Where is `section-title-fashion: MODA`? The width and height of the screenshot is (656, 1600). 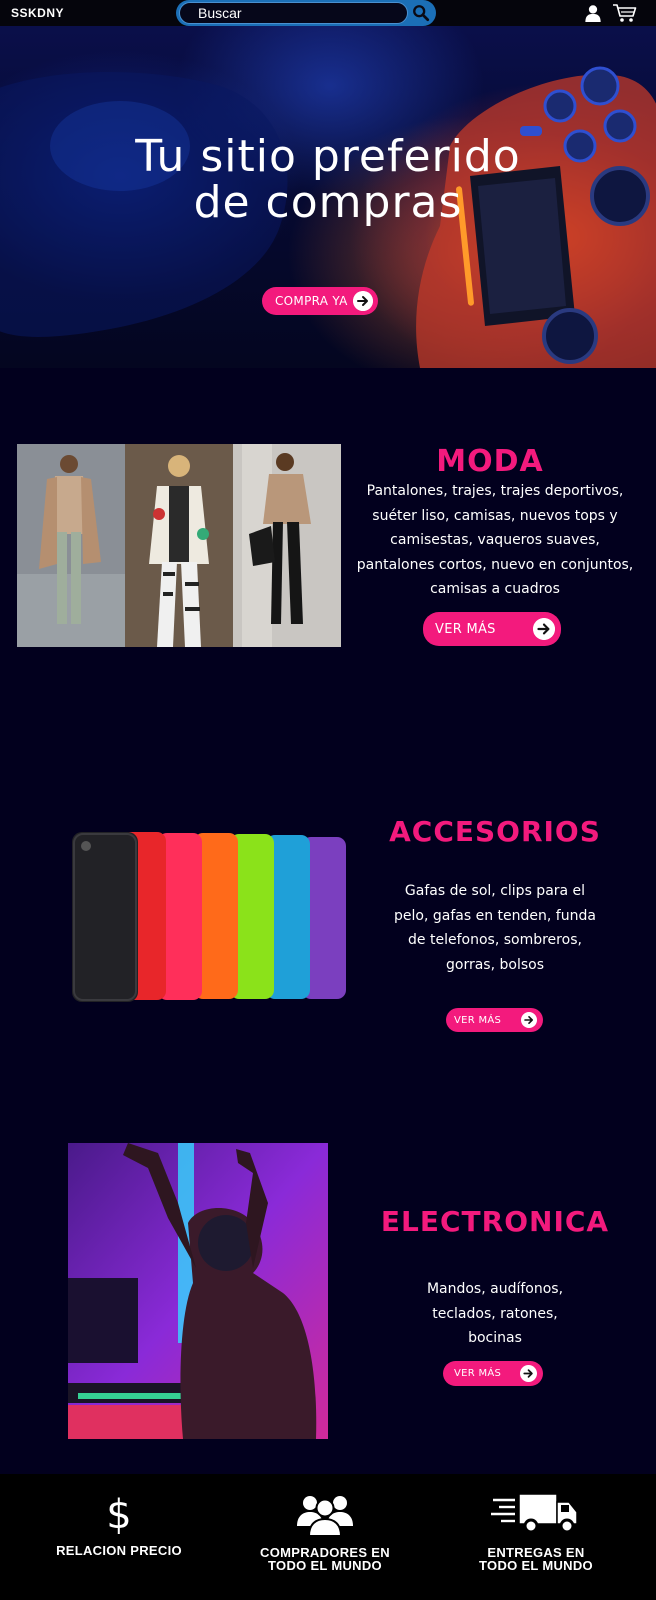
section-title-fashion: MODA is located at coordinates (490, 461).